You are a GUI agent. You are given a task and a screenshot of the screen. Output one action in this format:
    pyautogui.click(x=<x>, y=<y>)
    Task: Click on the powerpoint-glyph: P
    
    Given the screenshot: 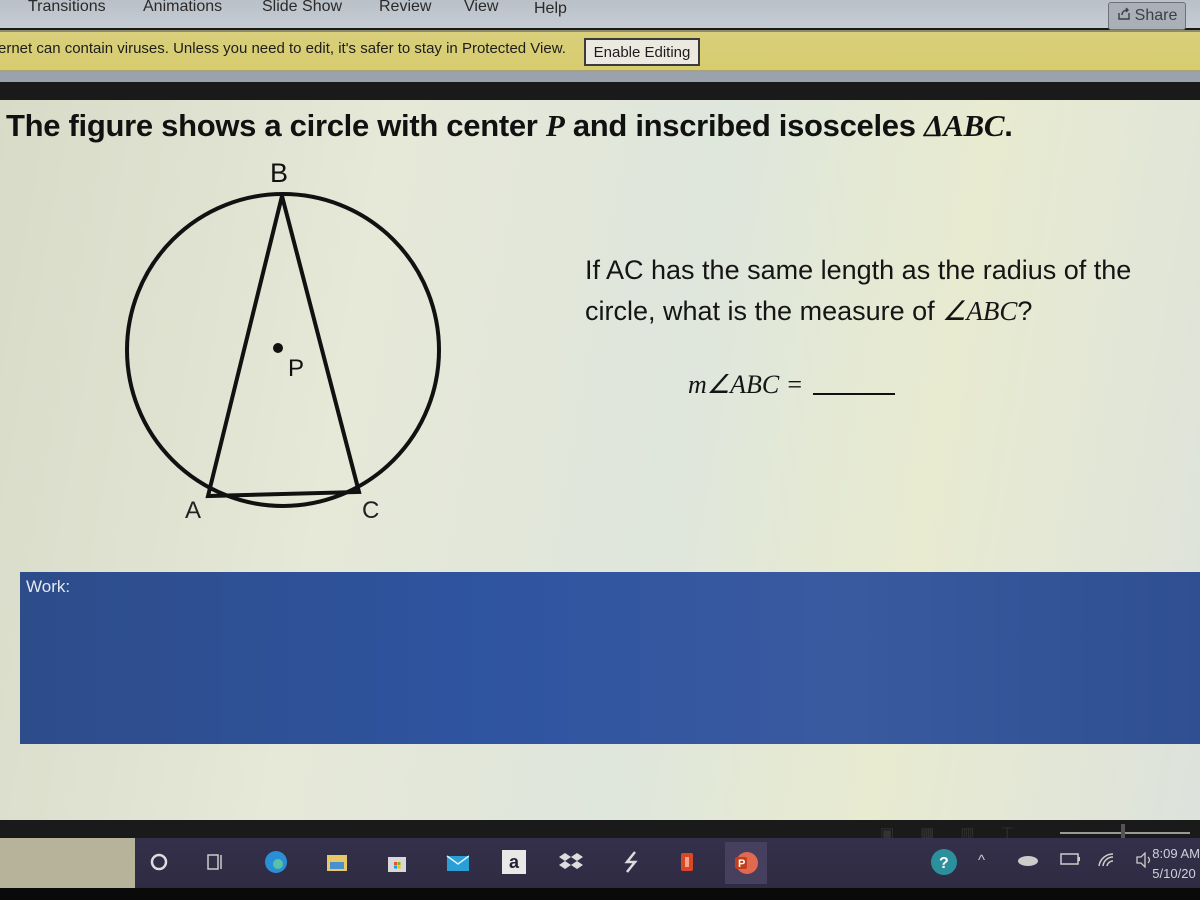 What is the action you would take?
    pyautogui.click(x=741, y=864)
    